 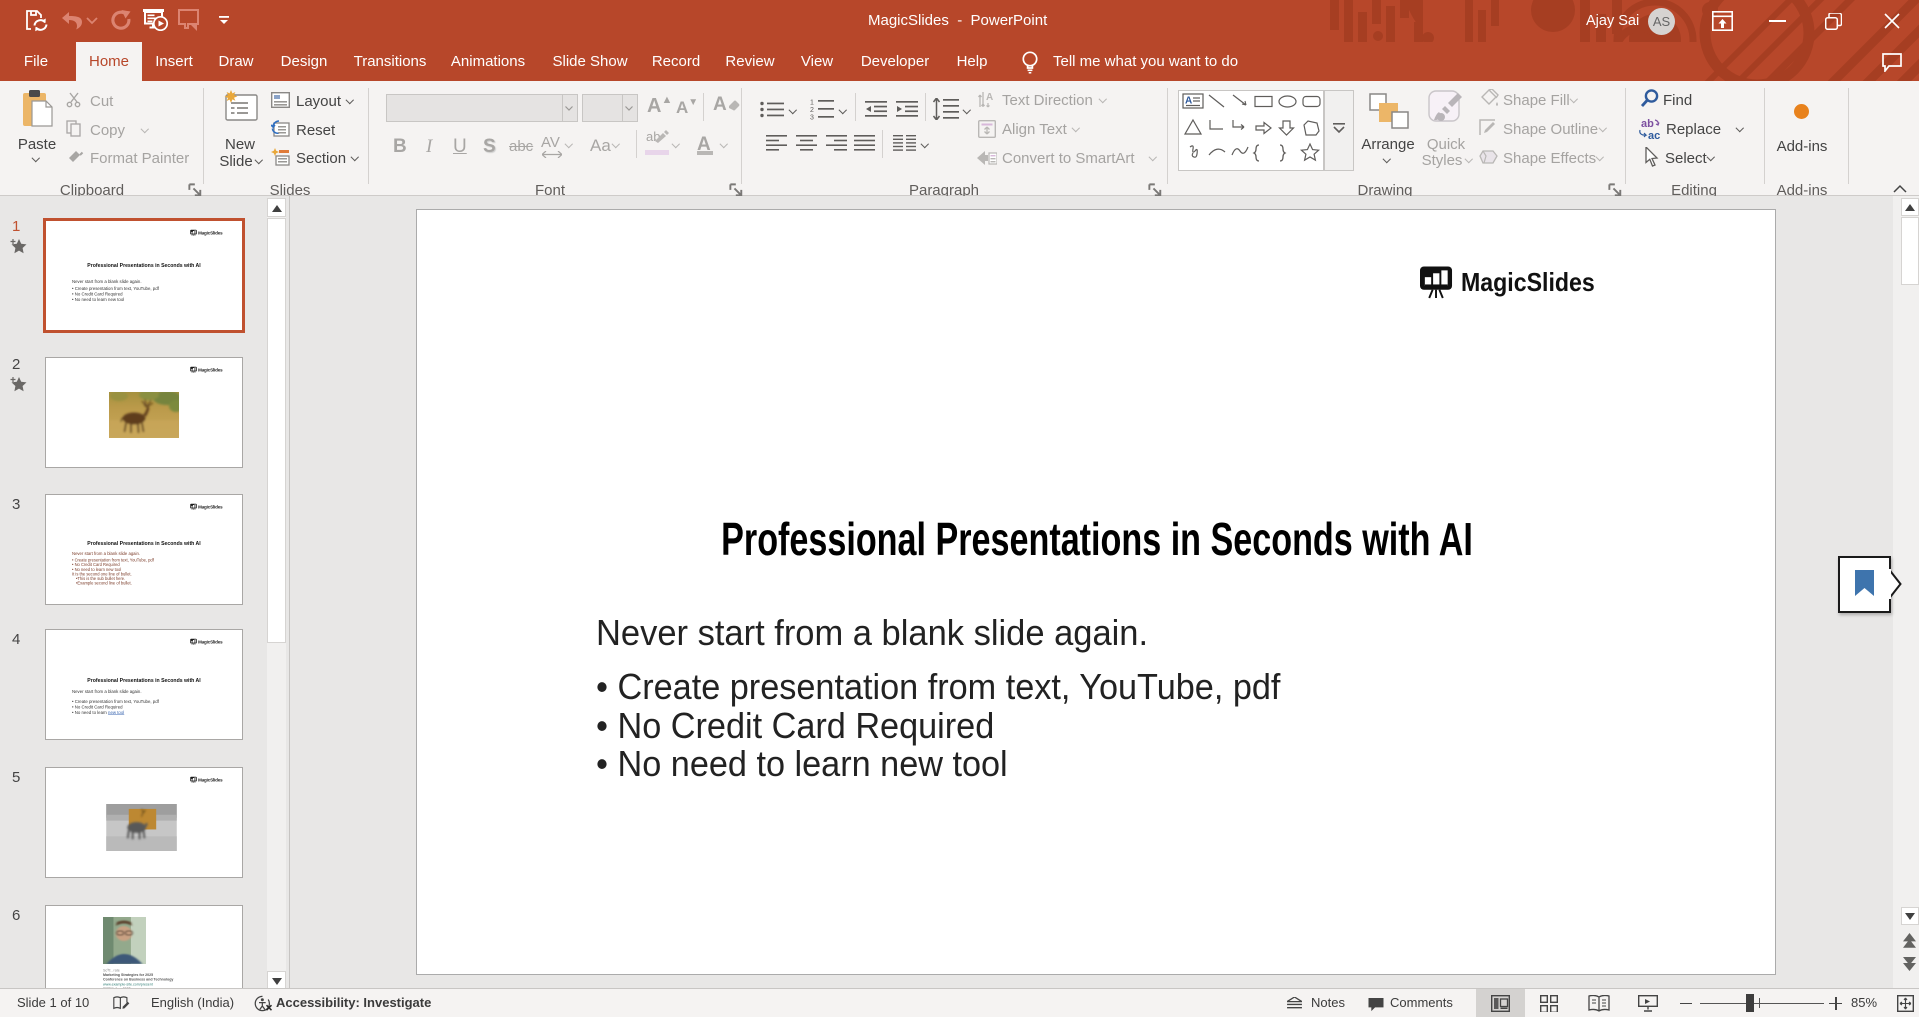 What do you see at coordinates (812, 110) in the screenshot?
I see `svg-text: 2` at bounding box center [812, 110].